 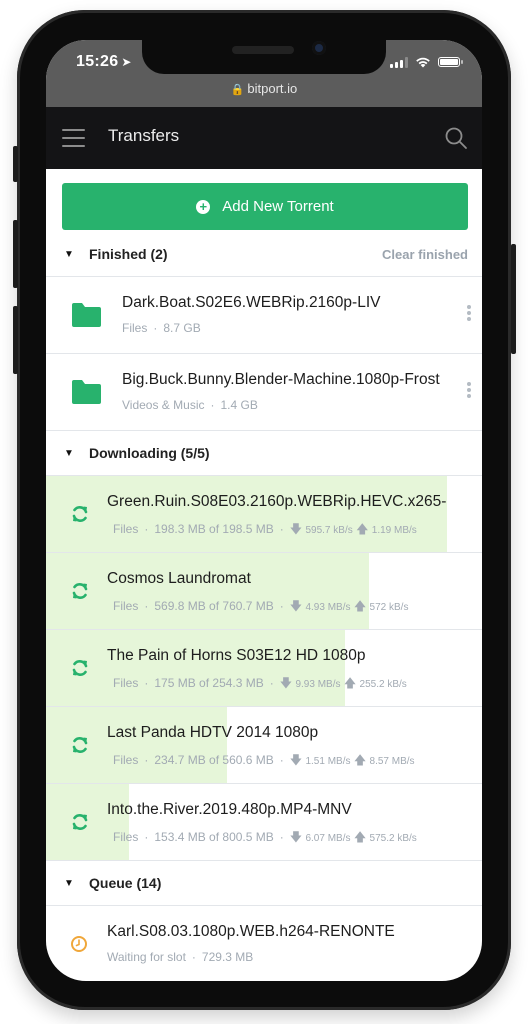 I want to click on item-total: 760.7 MB, so click(x=248, y=606).